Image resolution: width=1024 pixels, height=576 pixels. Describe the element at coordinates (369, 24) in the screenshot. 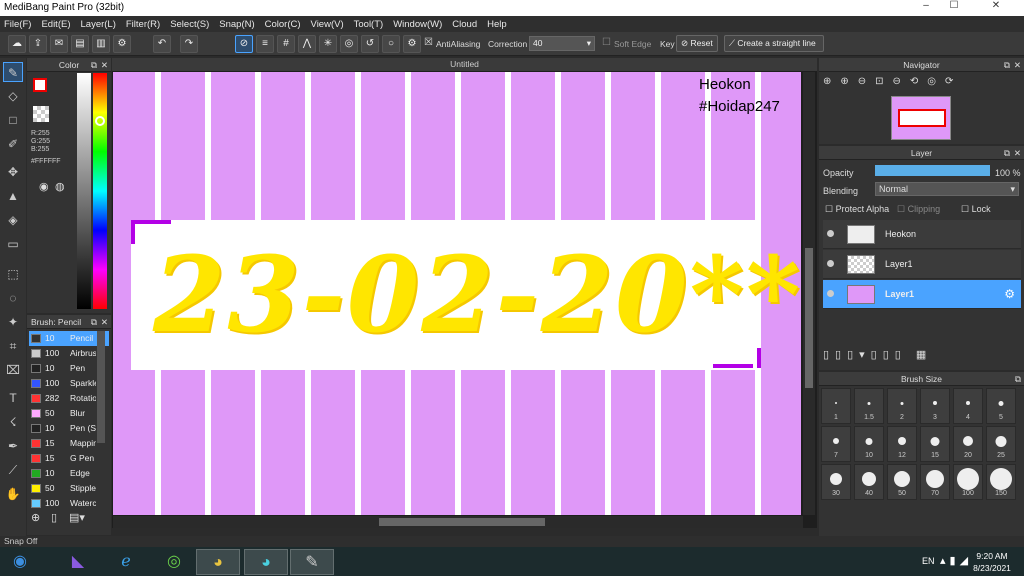

I see `menu-tool: Tool(T)` at that location.